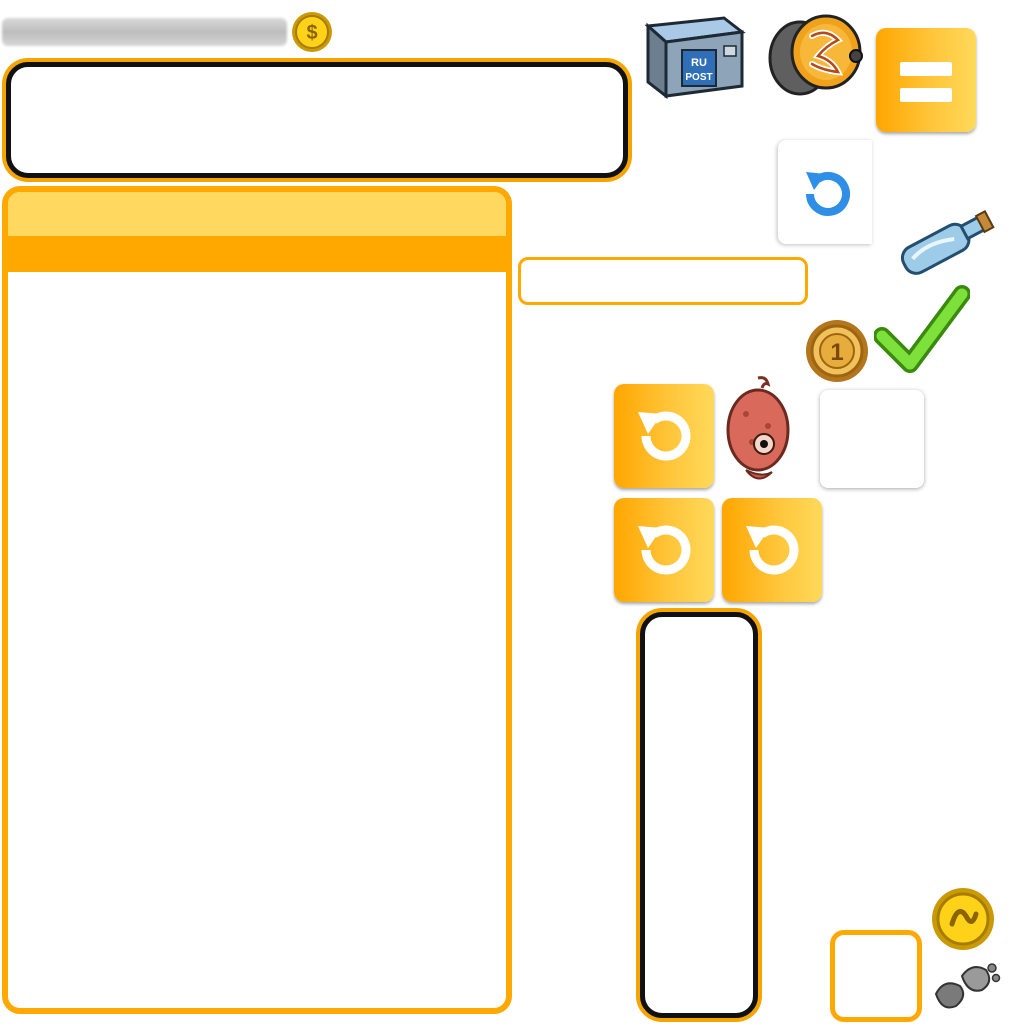 The height and width of the screenshot is (1024, 1024). I want to click on dollar-coin-icon: $, so click(312, 32).